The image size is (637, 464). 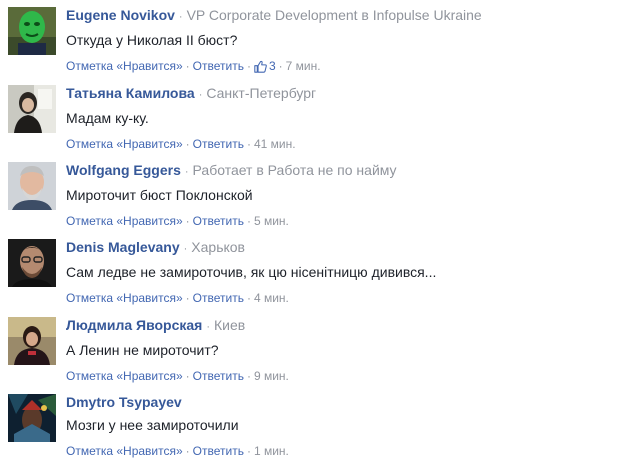 I want to click on comment-text: А Ленин не мироточит?, so click(x=142, y=350).